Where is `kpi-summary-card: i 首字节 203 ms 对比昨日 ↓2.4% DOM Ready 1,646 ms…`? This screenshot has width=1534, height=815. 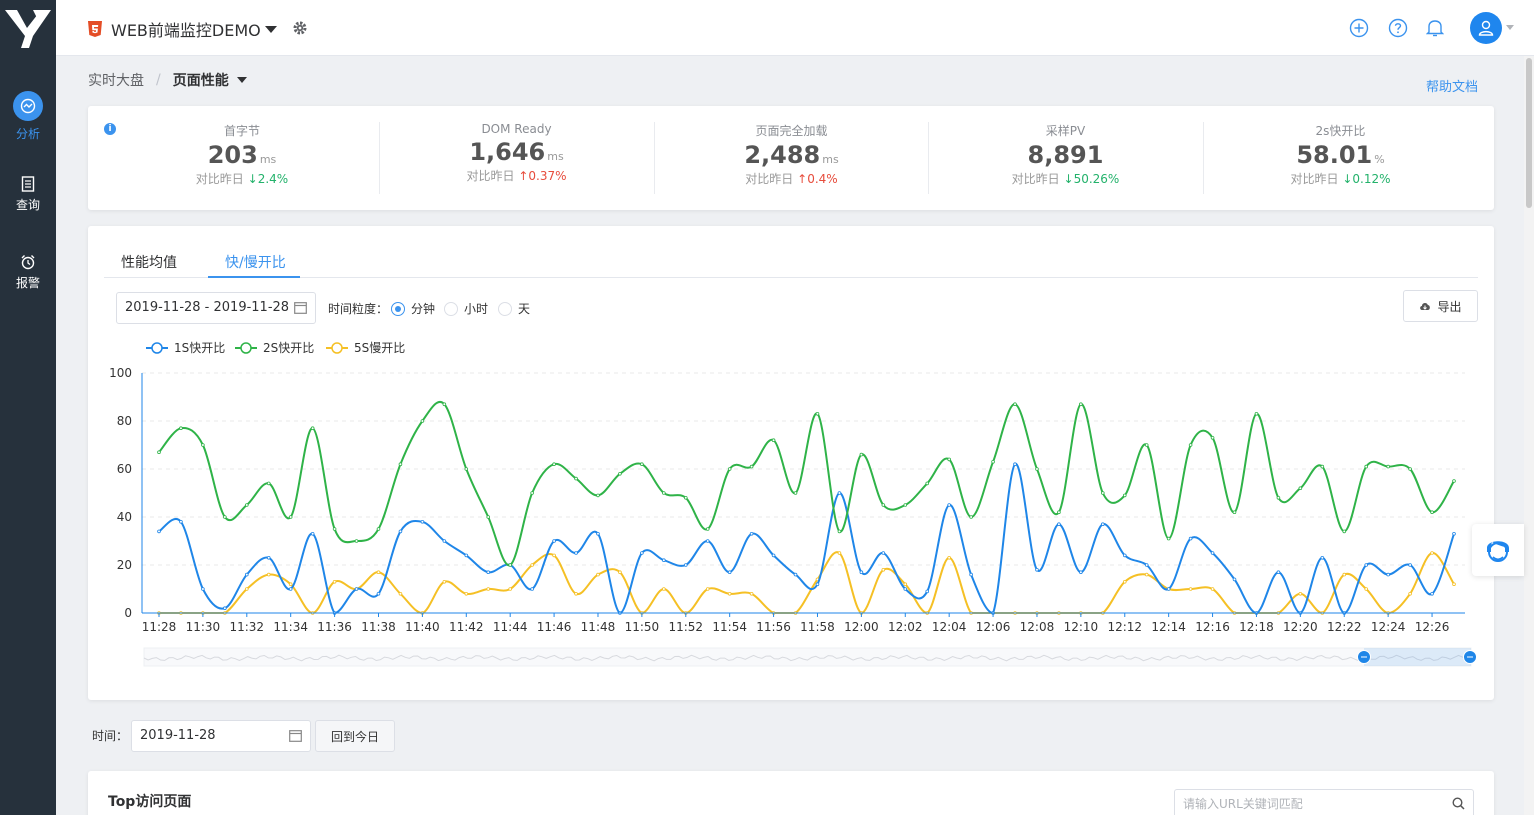 kpi-summary-card: i 首字节 203 ms 对比昨日 ↓2.4% DOM Ready 1,646 ms… is located at coordinates (791, 158).